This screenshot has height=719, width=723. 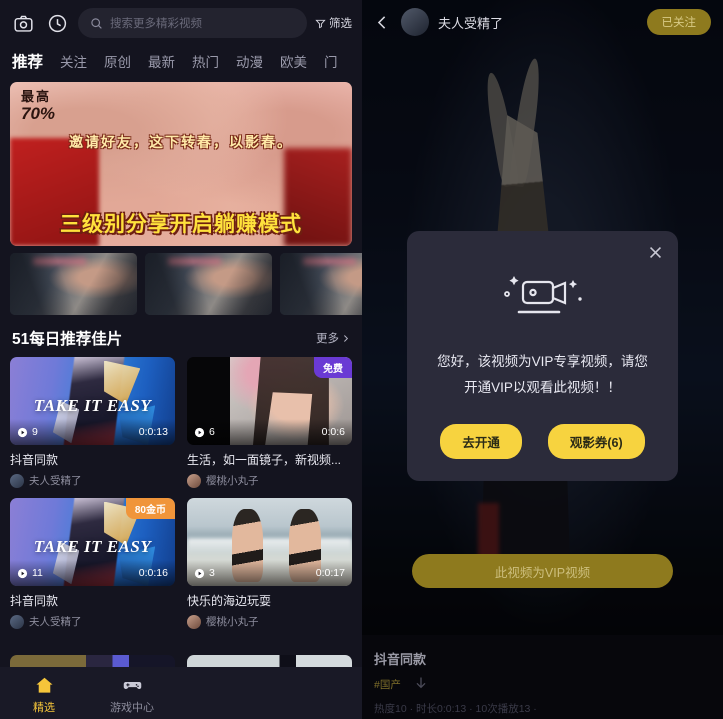 I want to click on chevron-left-icon, so click(x=381, y=22).